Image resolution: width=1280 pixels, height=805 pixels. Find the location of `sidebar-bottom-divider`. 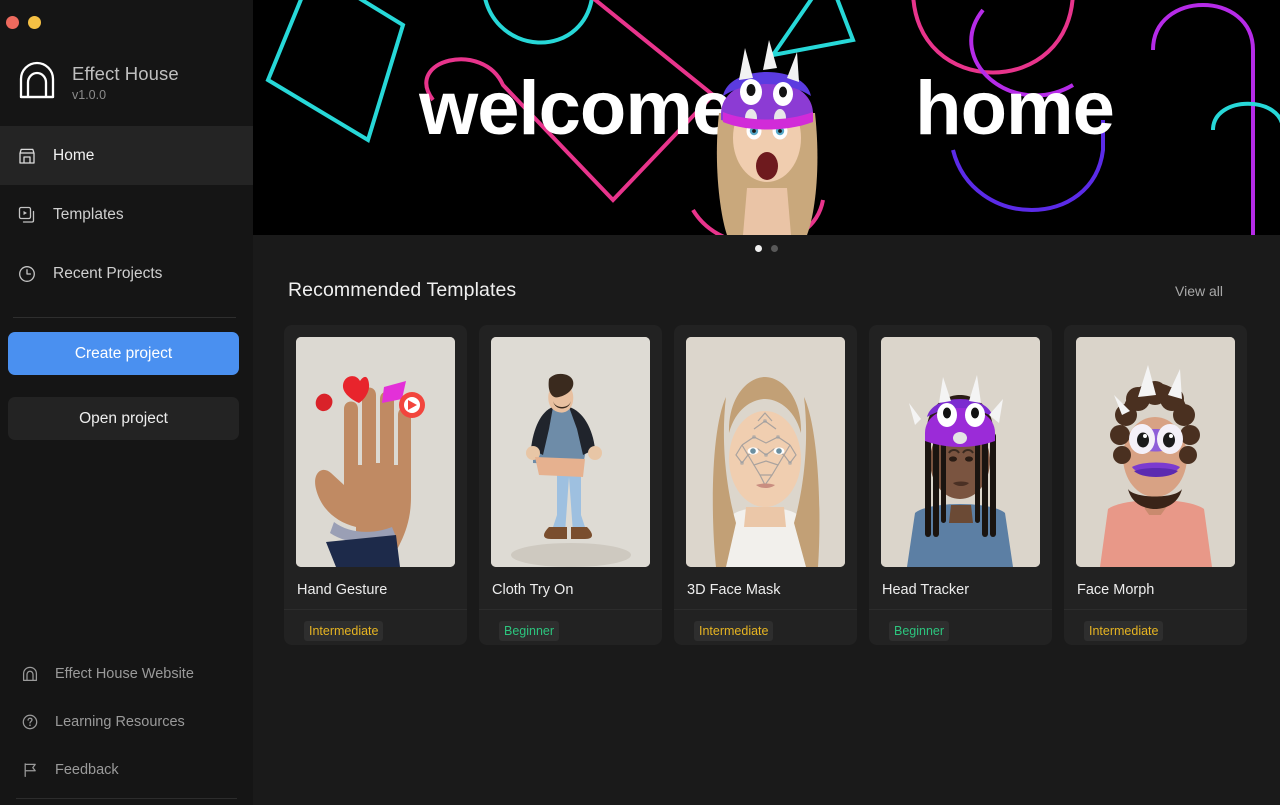

sidebar-bottom-divider is located at coordinates (126, 798).